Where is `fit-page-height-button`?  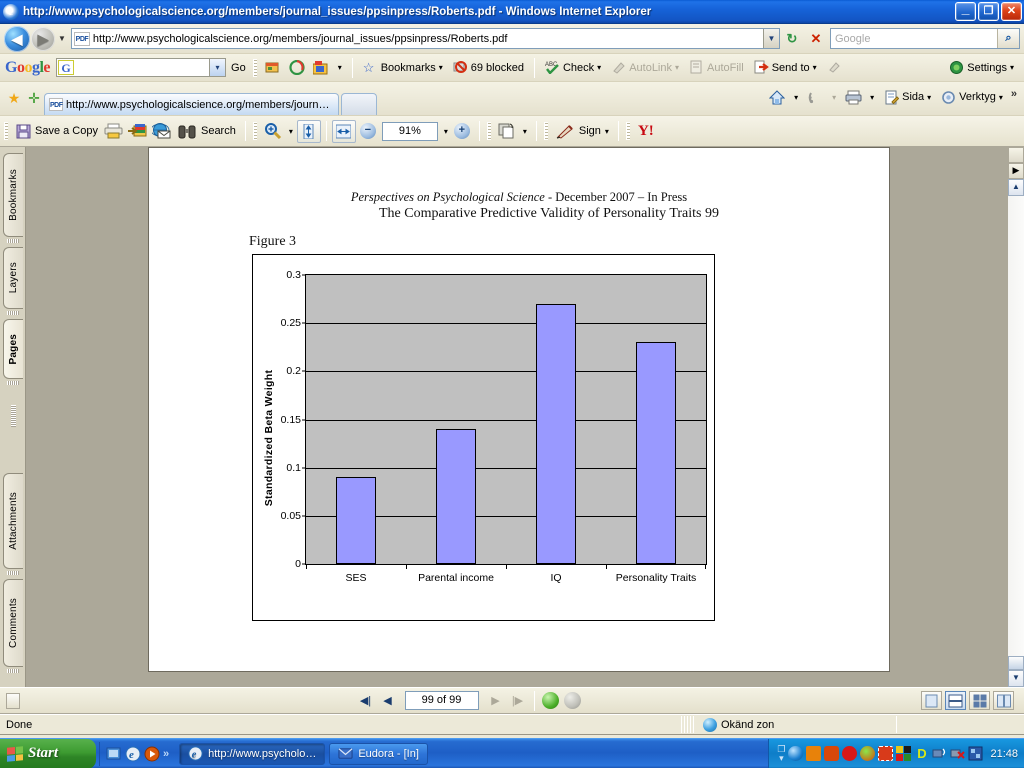 fit-page-height-button is located at coordinates (308, 131).